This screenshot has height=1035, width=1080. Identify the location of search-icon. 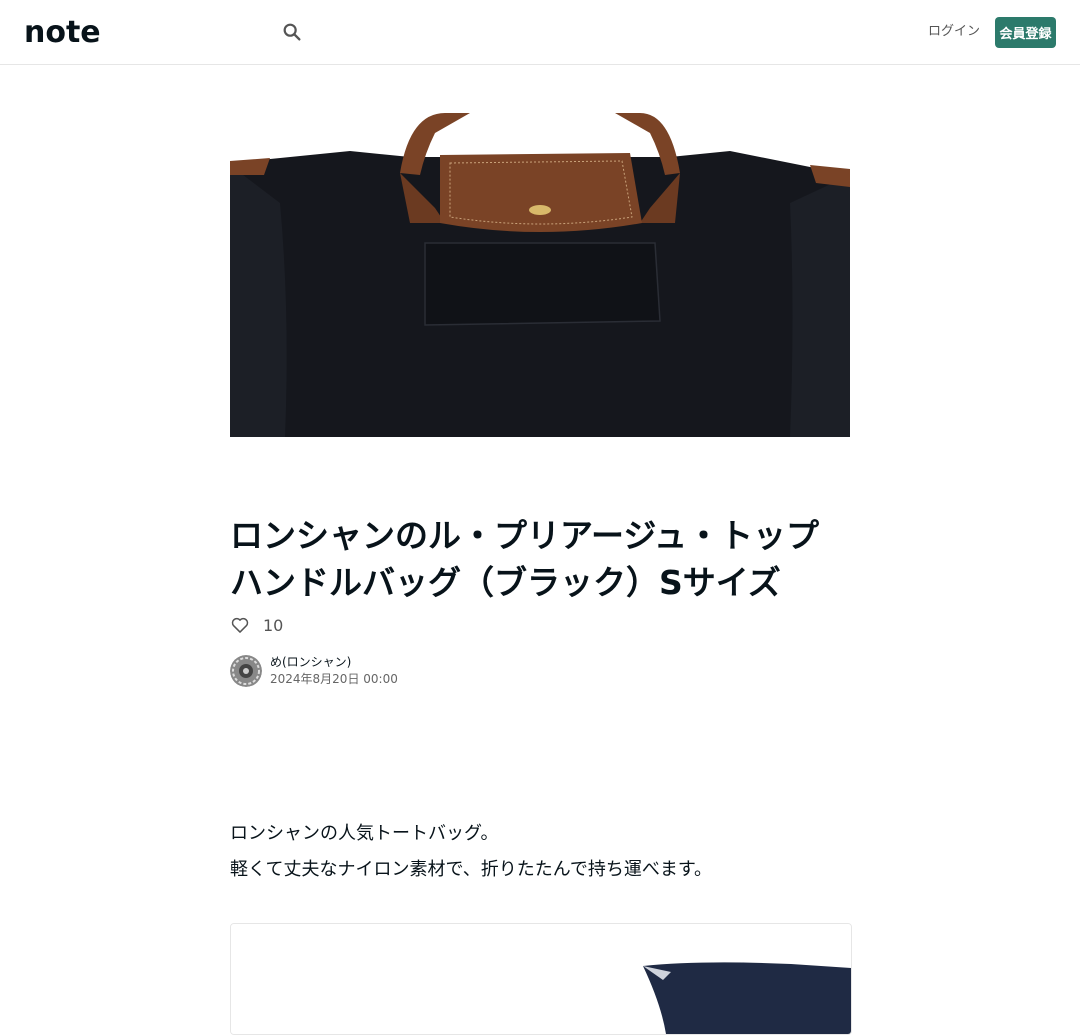
(292, 32).